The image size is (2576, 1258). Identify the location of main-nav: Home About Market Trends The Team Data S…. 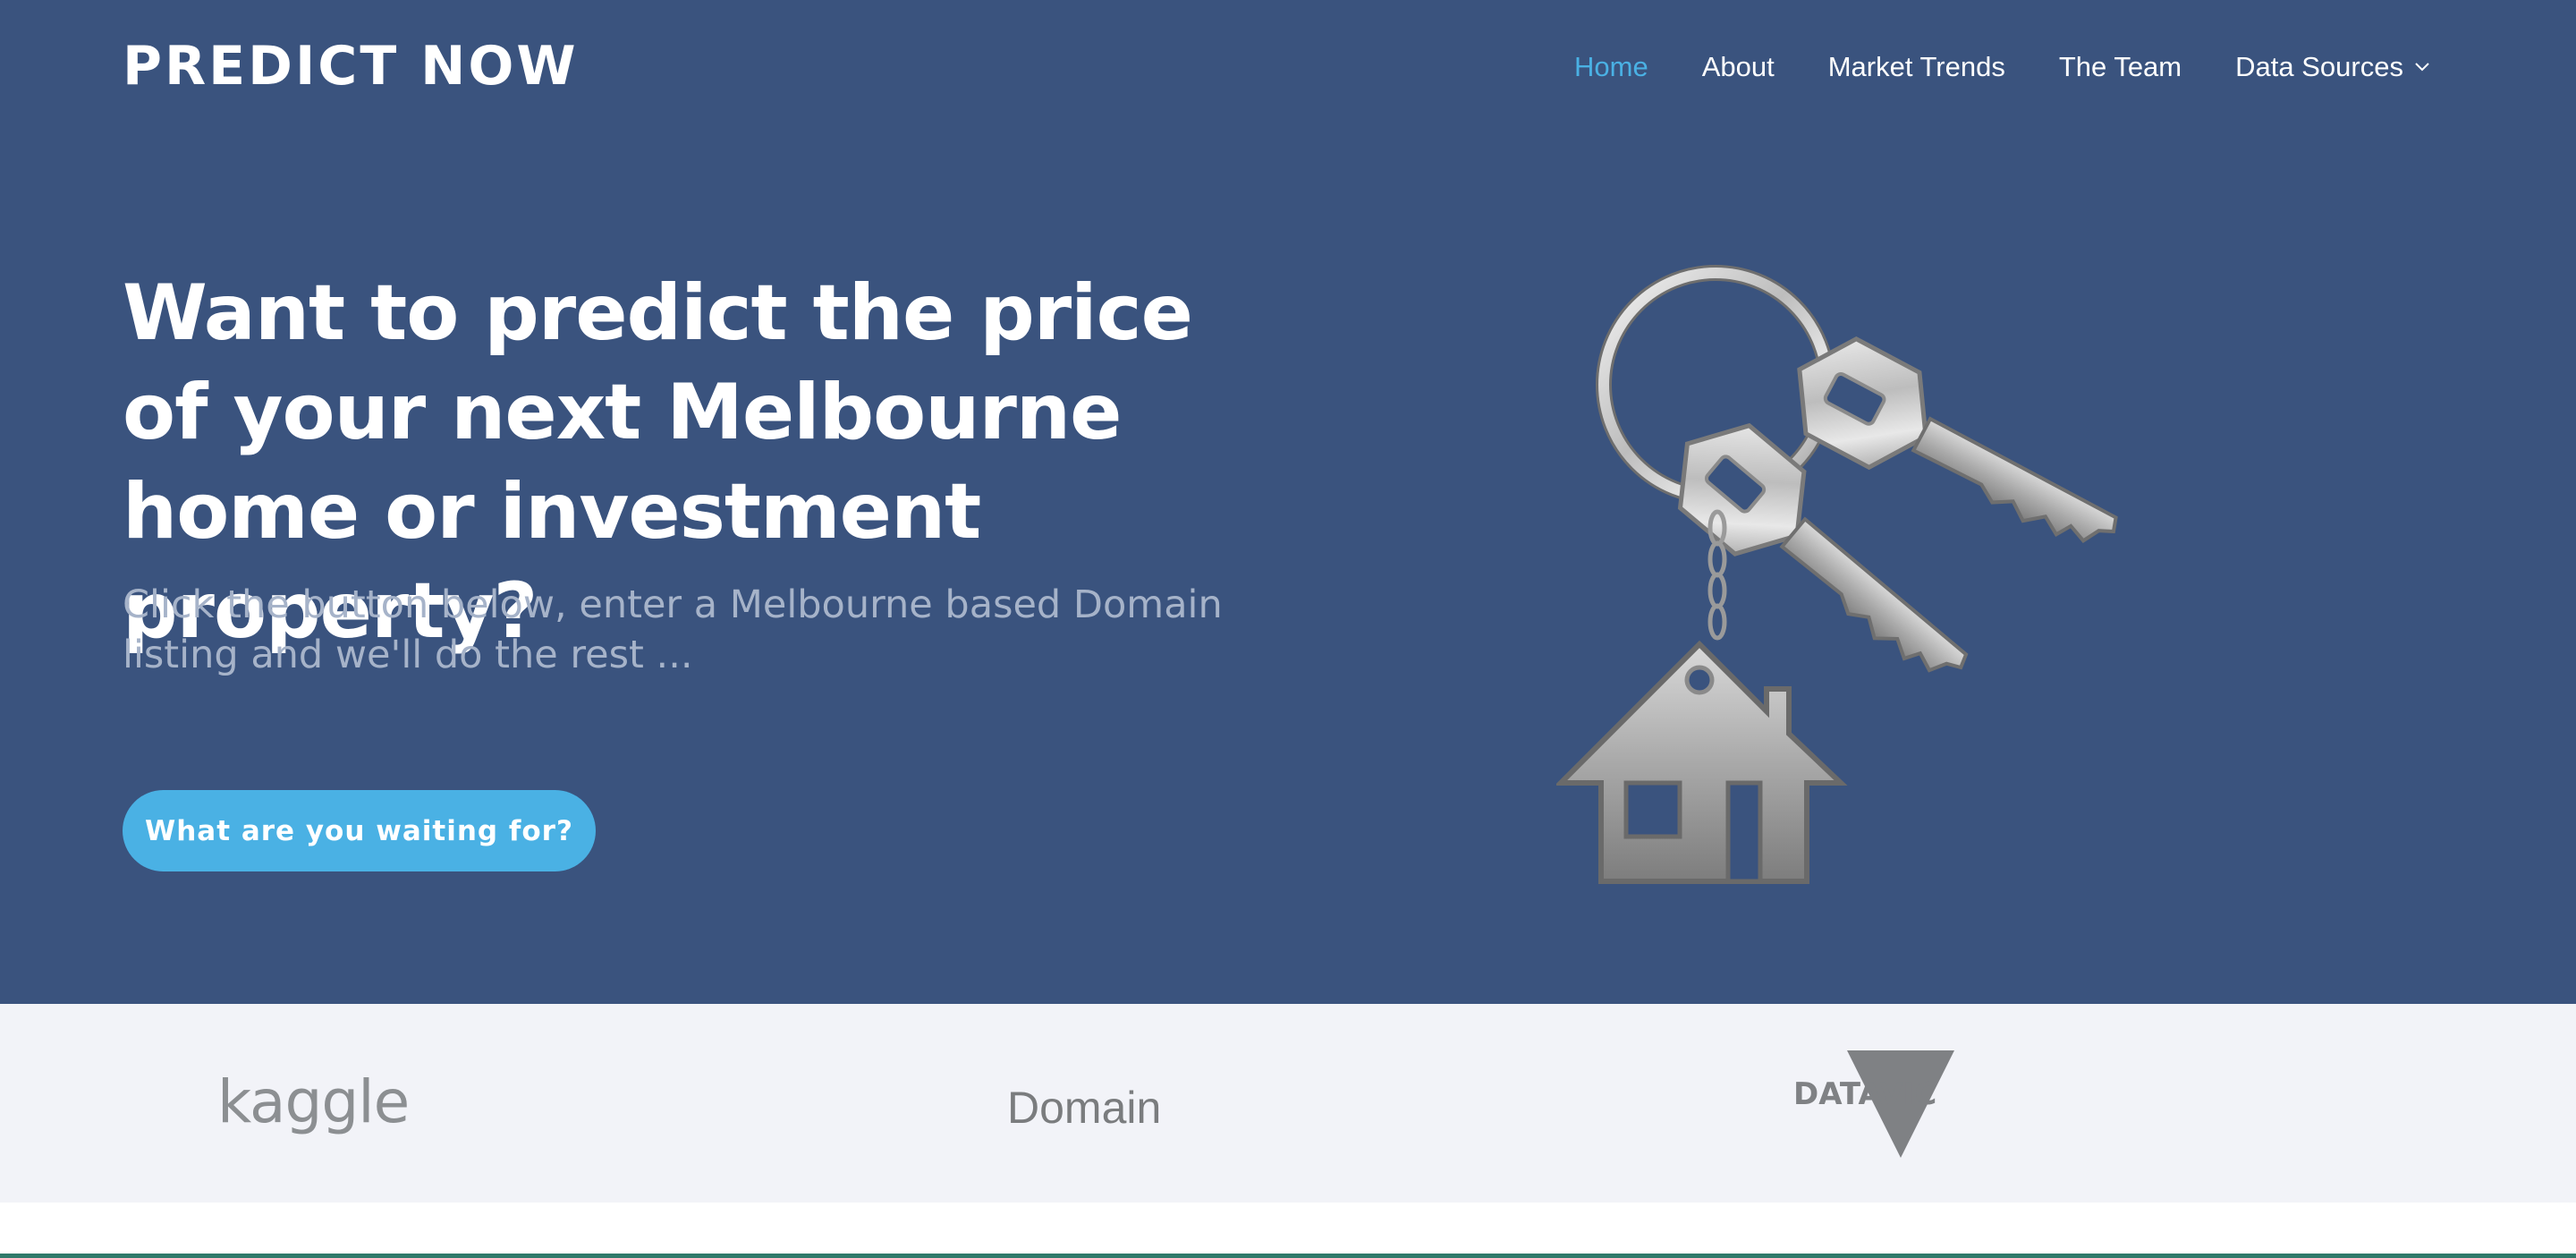
(2003, 67).